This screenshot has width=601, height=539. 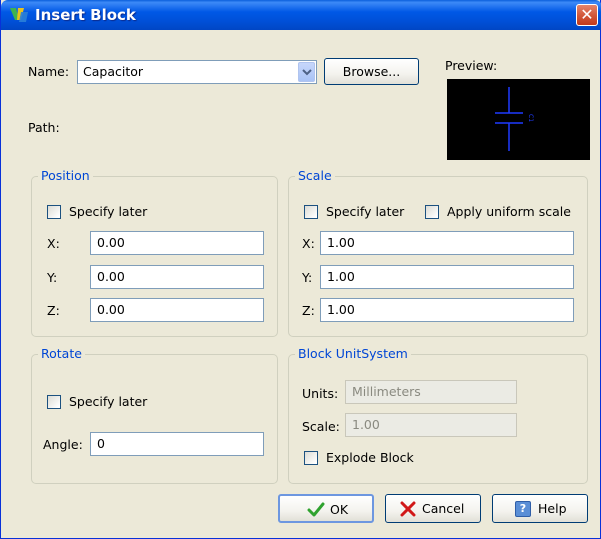 What do you see at coordinates (197, 72) in the screenshot?
I see `block-name-combobox: Capacitor` at bounding box center [197, 72].